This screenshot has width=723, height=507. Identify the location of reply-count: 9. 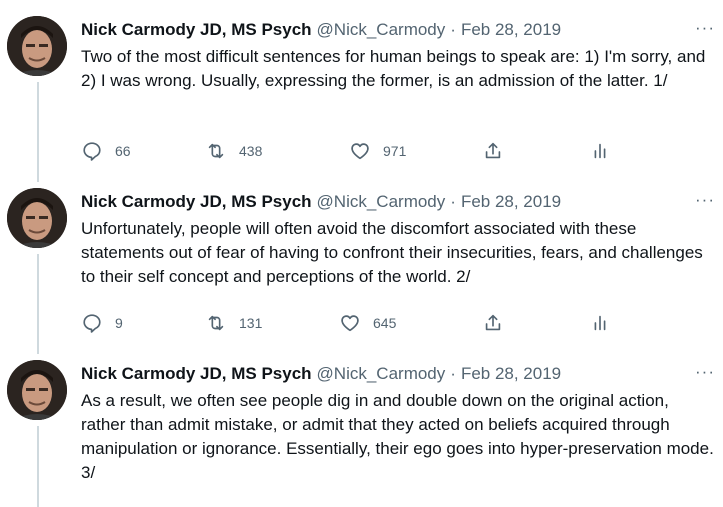
(119, 323).